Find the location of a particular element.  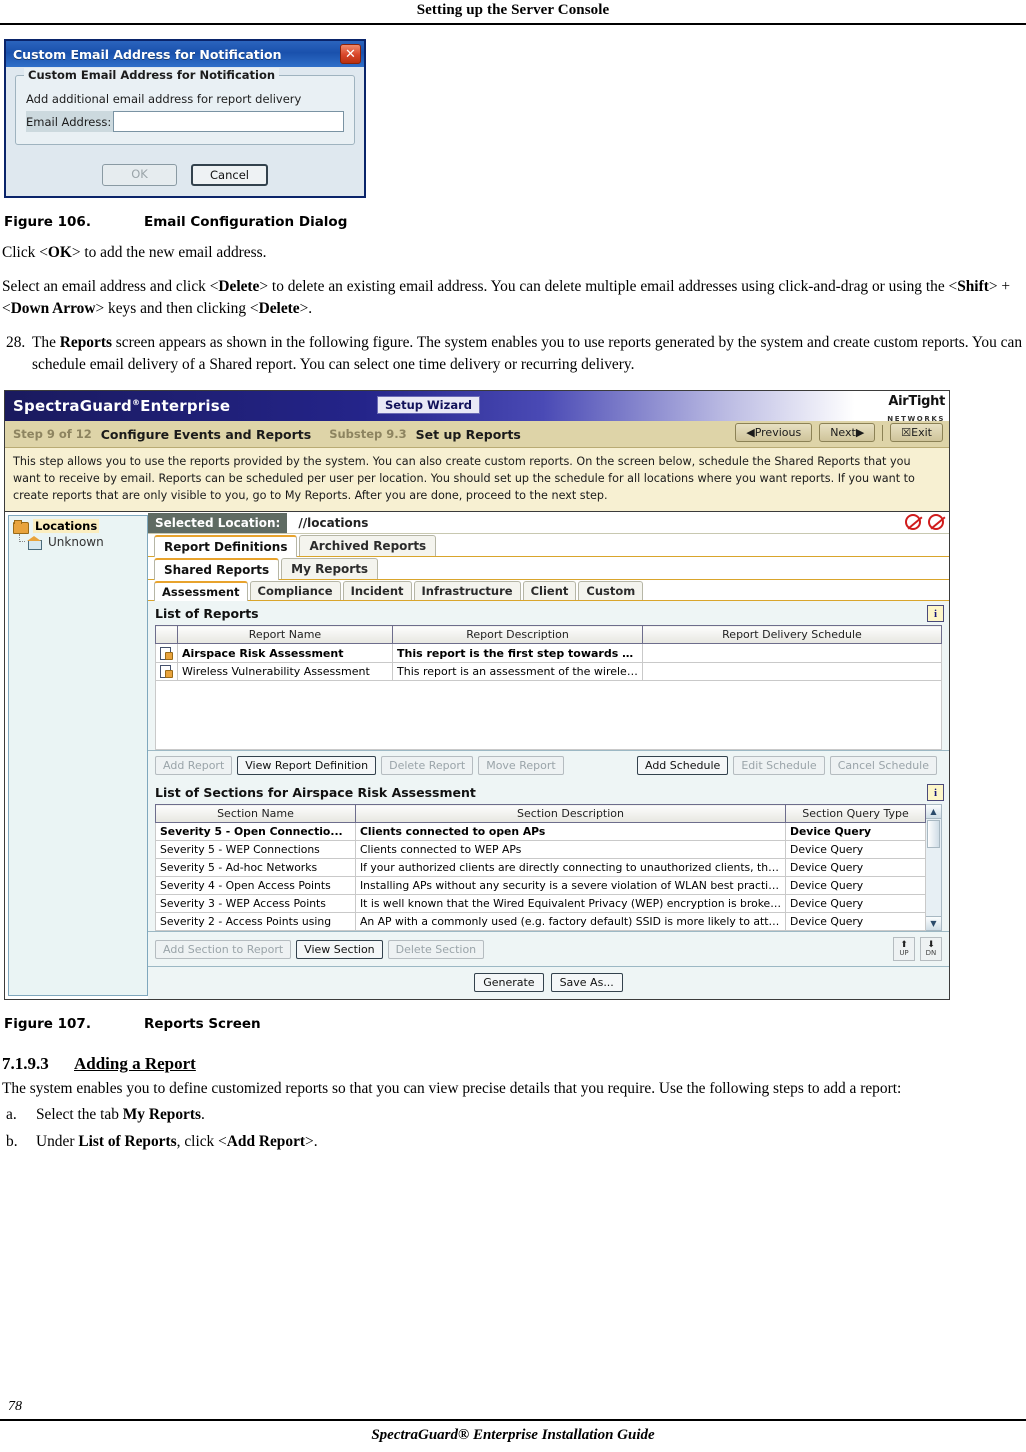

page-number: 78 is located at coordinates (15, 1406).